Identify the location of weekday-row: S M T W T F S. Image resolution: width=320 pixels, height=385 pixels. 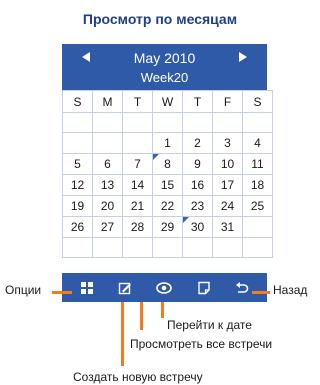
(167, 101).